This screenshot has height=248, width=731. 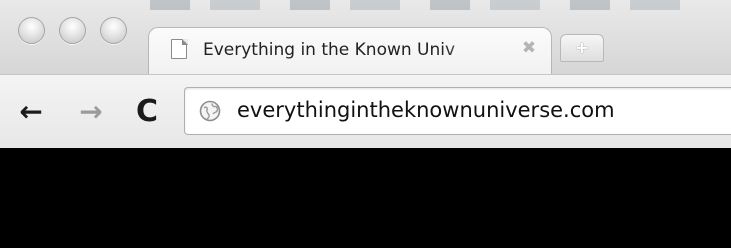 I want to click on tab-title: Everything in the Known Univ, so click(x=329, y=50).